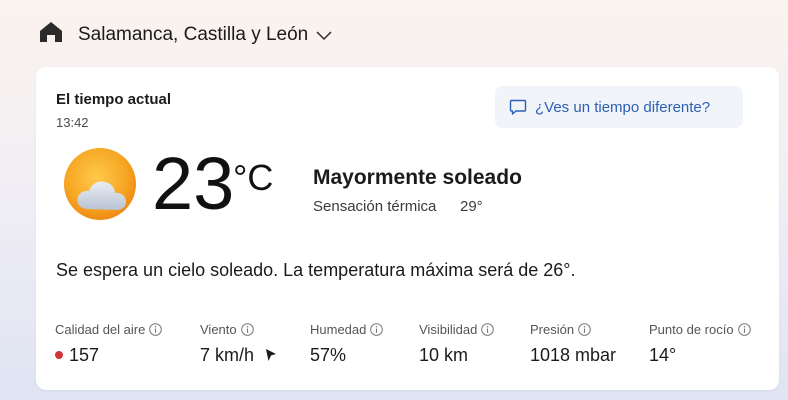 The image size is (788, 400). What do you see at coordinates (375, 206) in the screenshot?
I see `feels-like-label: Sensación térmica` at bounding box center [375, 206].